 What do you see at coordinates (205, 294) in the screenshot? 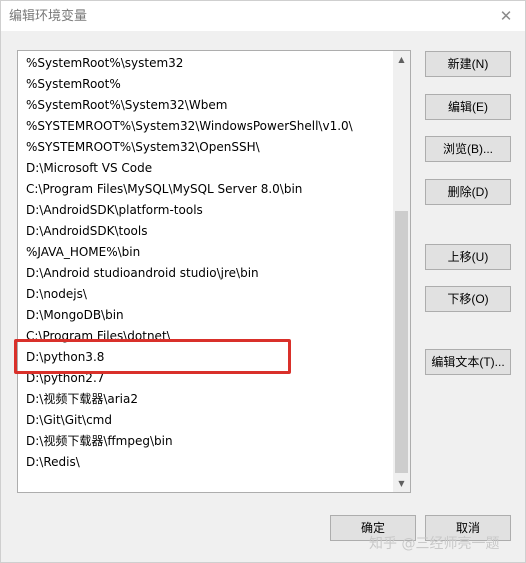
I see `path-list-item: D:\nodejs\` at bounding box center [205, 294].